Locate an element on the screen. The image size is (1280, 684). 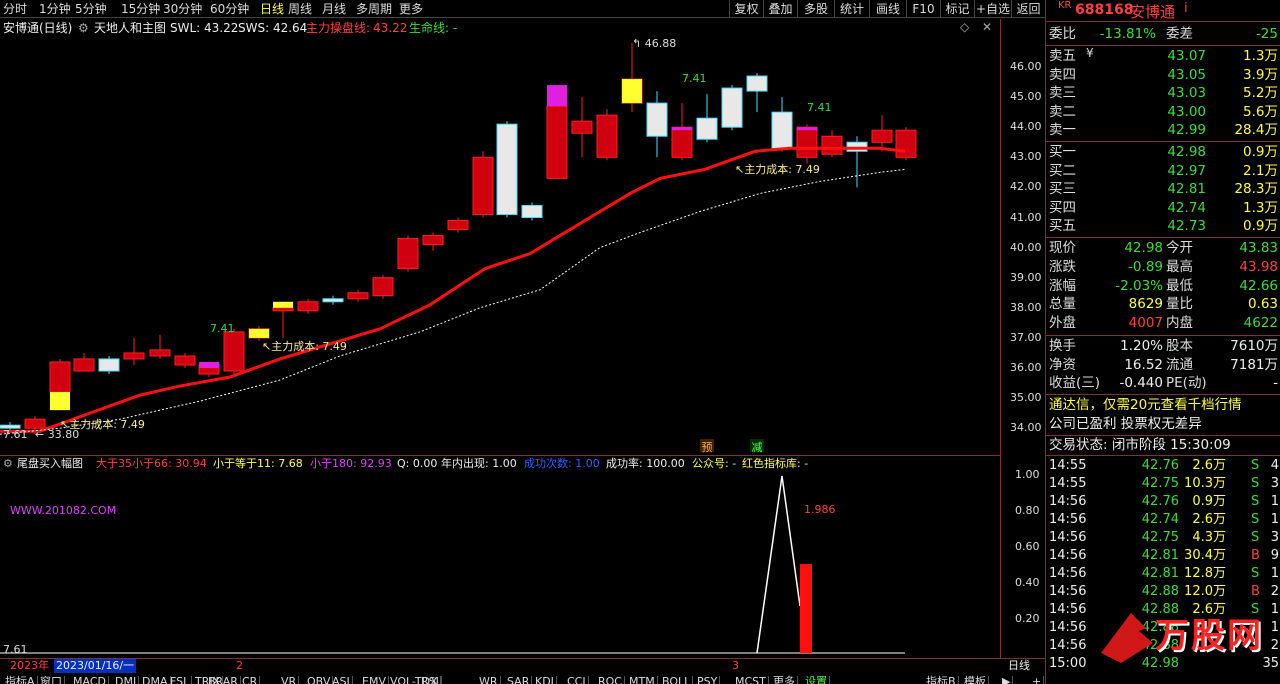
indicator-tab-7: BRAR is located at coordinates (223, 680).